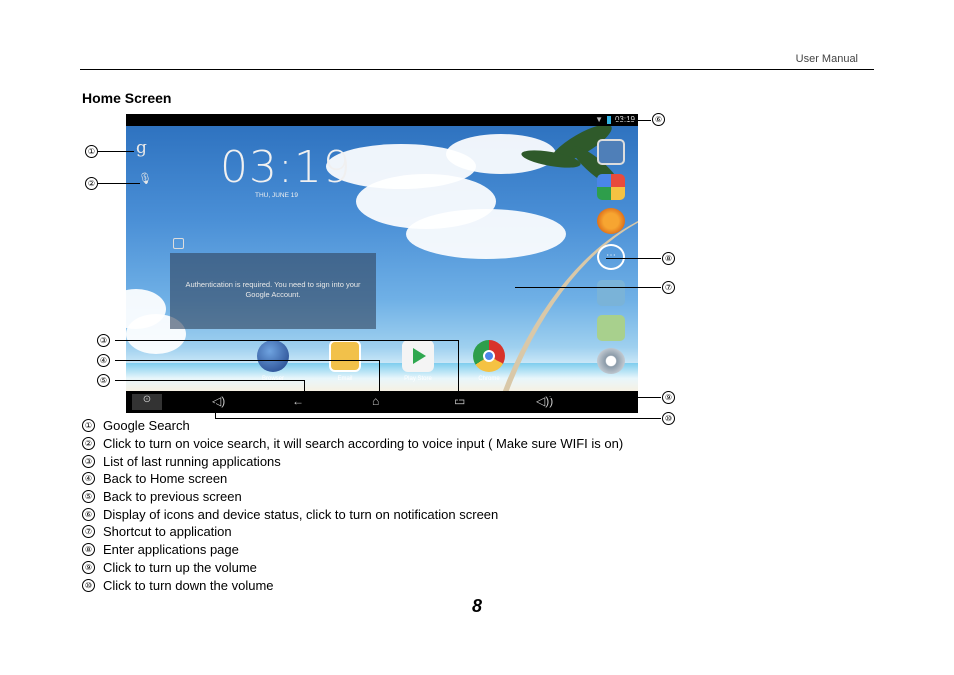 The image size is (954, 675). What do you see at coordinates (145, 178) in the screenshot?
I see `microphone-icon: 🎙` at bounding box center [145, 178].